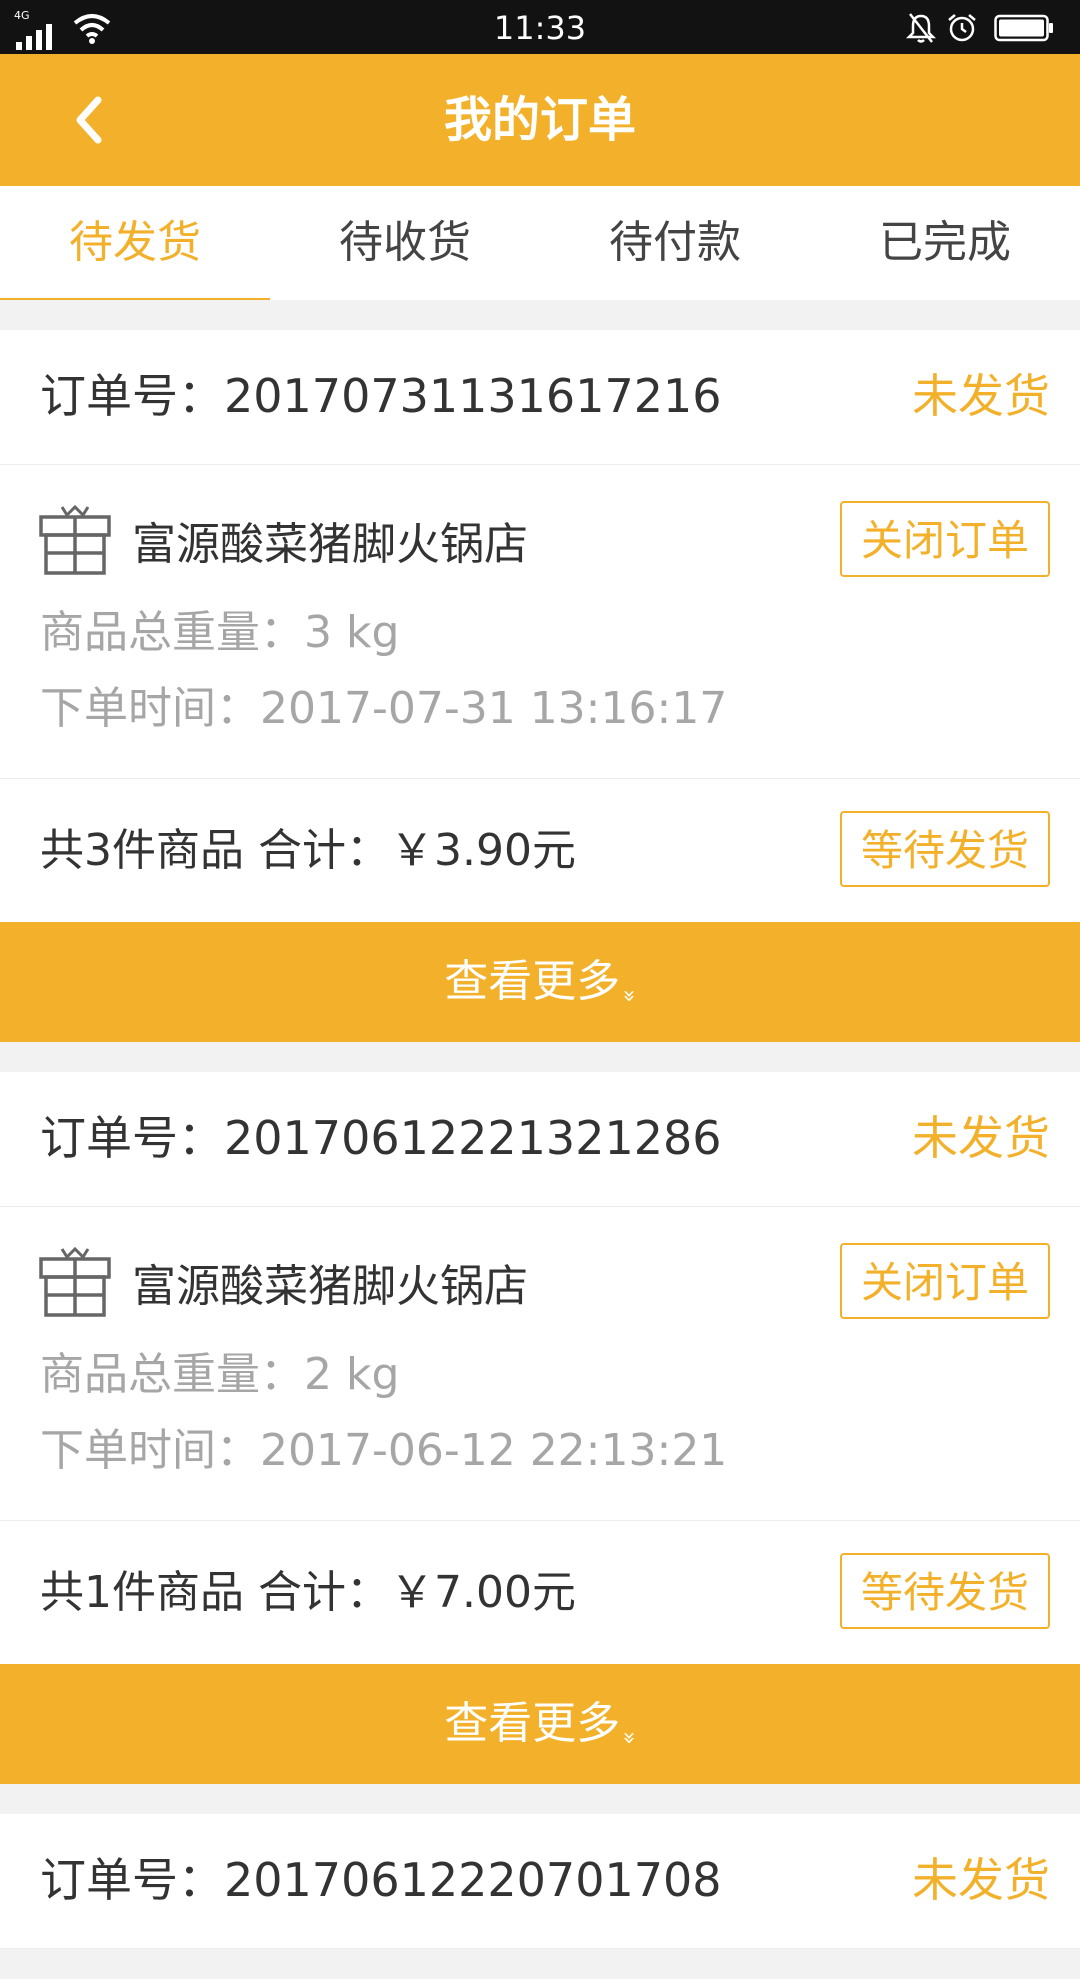 Image resolution: width=1080 pixels, height=1979 pixels. I want to click on app-header: 我的订单, so click(540, 120).